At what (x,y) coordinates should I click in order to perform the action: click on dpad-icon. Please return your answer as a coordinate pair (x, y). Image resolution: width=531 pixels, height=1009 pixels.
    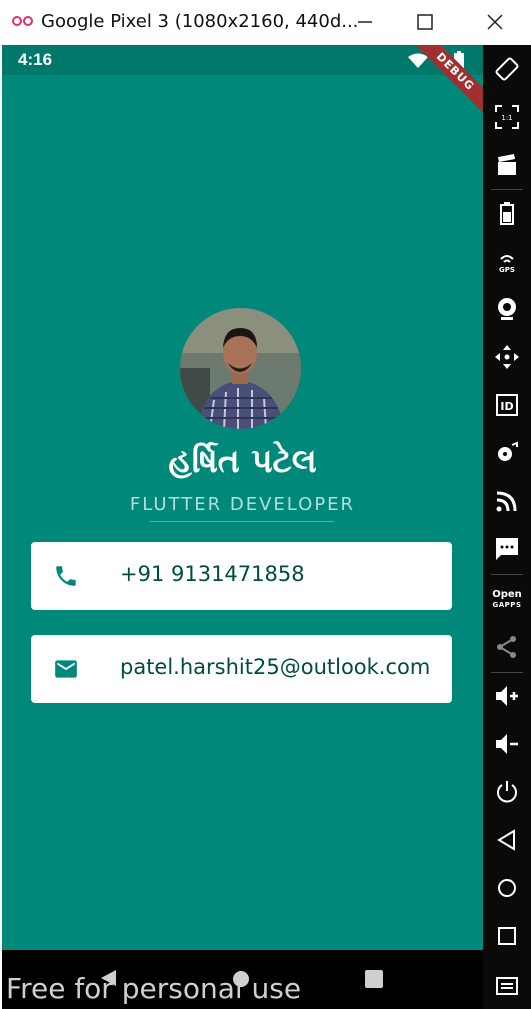
    Looking at the image, I should click on (507, 357).